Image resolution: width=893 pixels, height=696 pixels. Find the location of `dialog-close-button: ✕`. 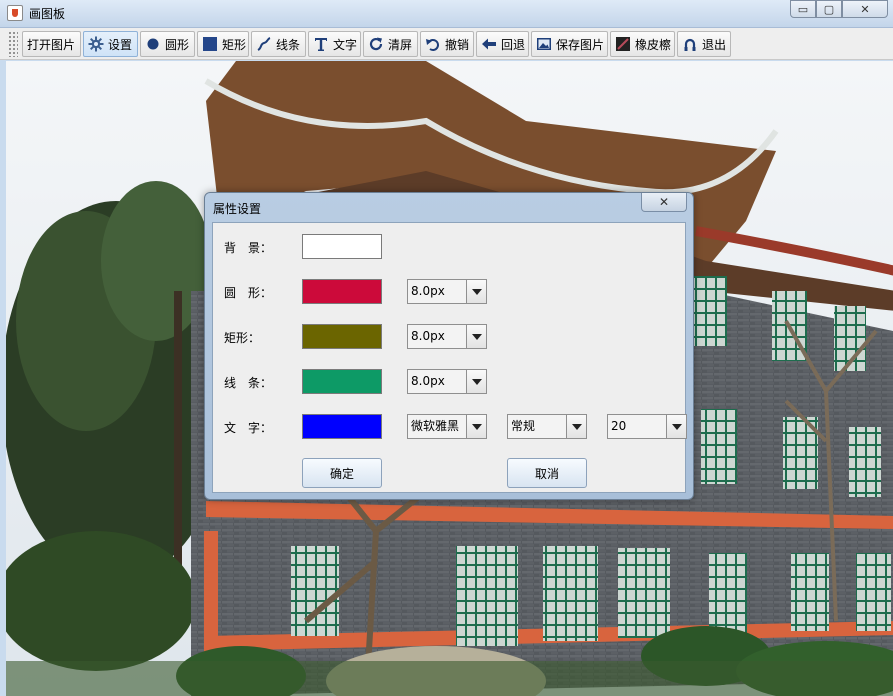

dialog-close-button: ✕ is located at coordinates (664, 202).